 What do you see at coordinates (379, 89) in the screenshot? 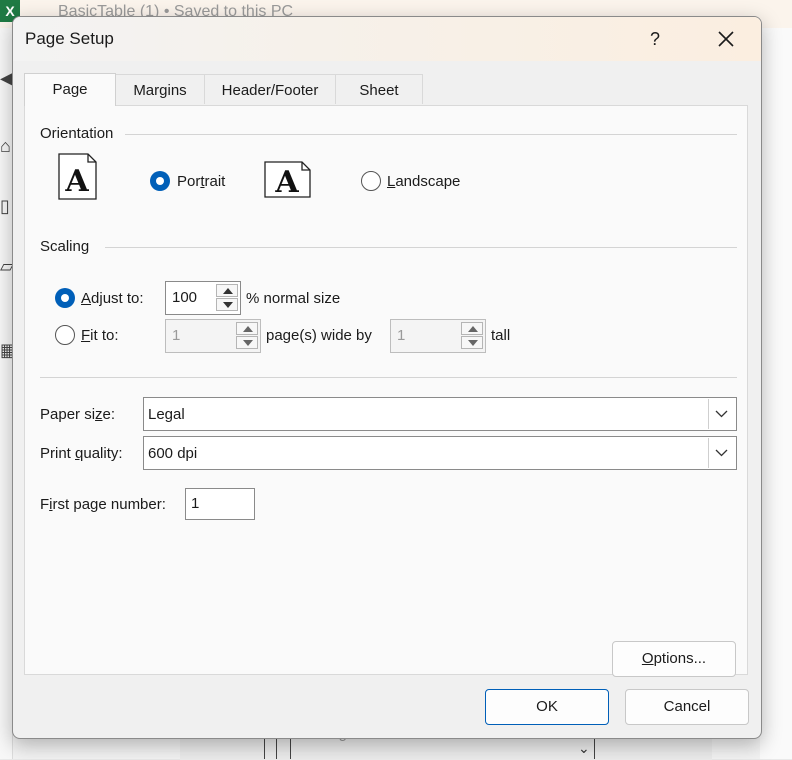
I see `tab-sheet: Sheet` at bounding box center [379, 89].